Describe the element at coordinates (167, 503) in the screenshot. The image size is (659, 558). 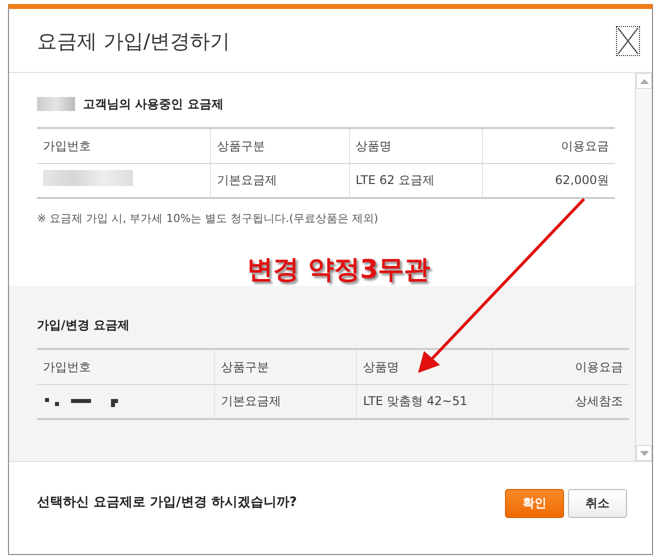
I see `confirm-question: 선택하신 요금제로 가입/변경 하시겠습니까?` at that location.